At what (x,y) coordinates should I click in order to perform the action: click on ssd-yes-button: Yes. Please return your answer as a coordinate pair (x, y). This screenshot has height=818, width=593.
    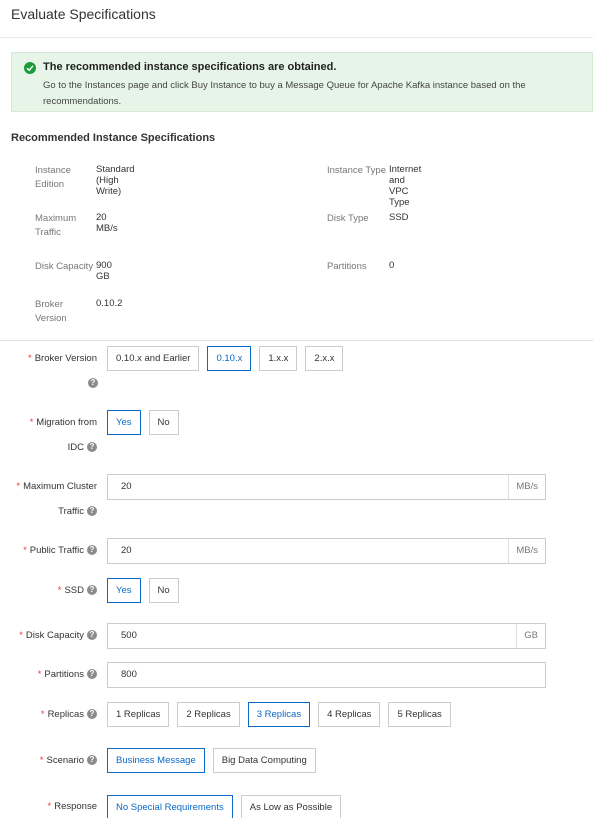
    Looking at the image, I should click on (124, 590).